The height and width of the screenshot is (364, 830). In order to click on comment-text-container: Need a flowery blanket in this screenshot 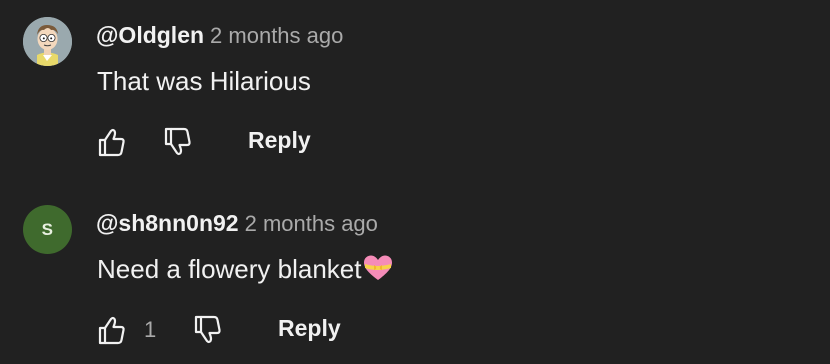, I will do `click(245, 271)`.